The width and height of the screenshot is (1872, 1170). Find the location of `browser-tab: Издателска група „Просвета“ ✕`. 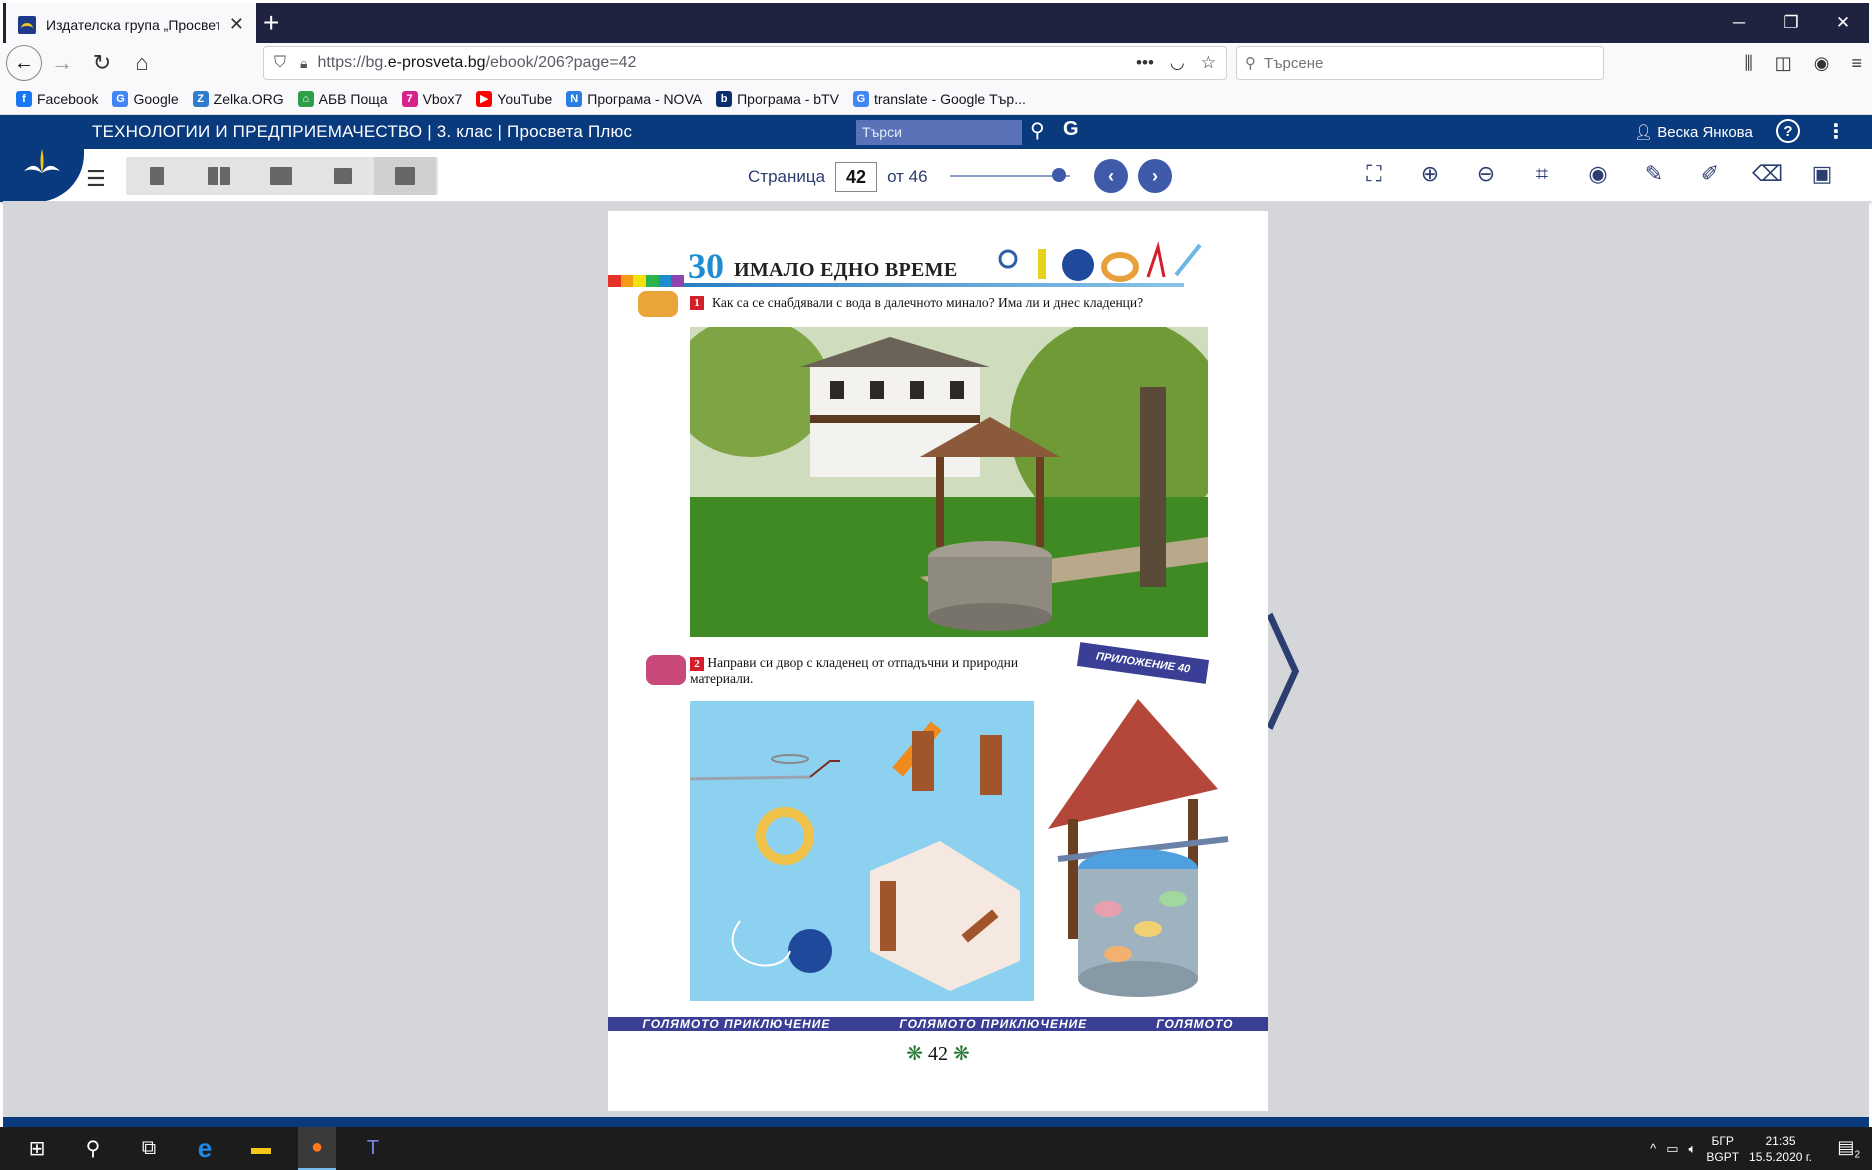

browser-tab: Издателска група „Просвета“ ✕ is located at coordinates (131, 24).